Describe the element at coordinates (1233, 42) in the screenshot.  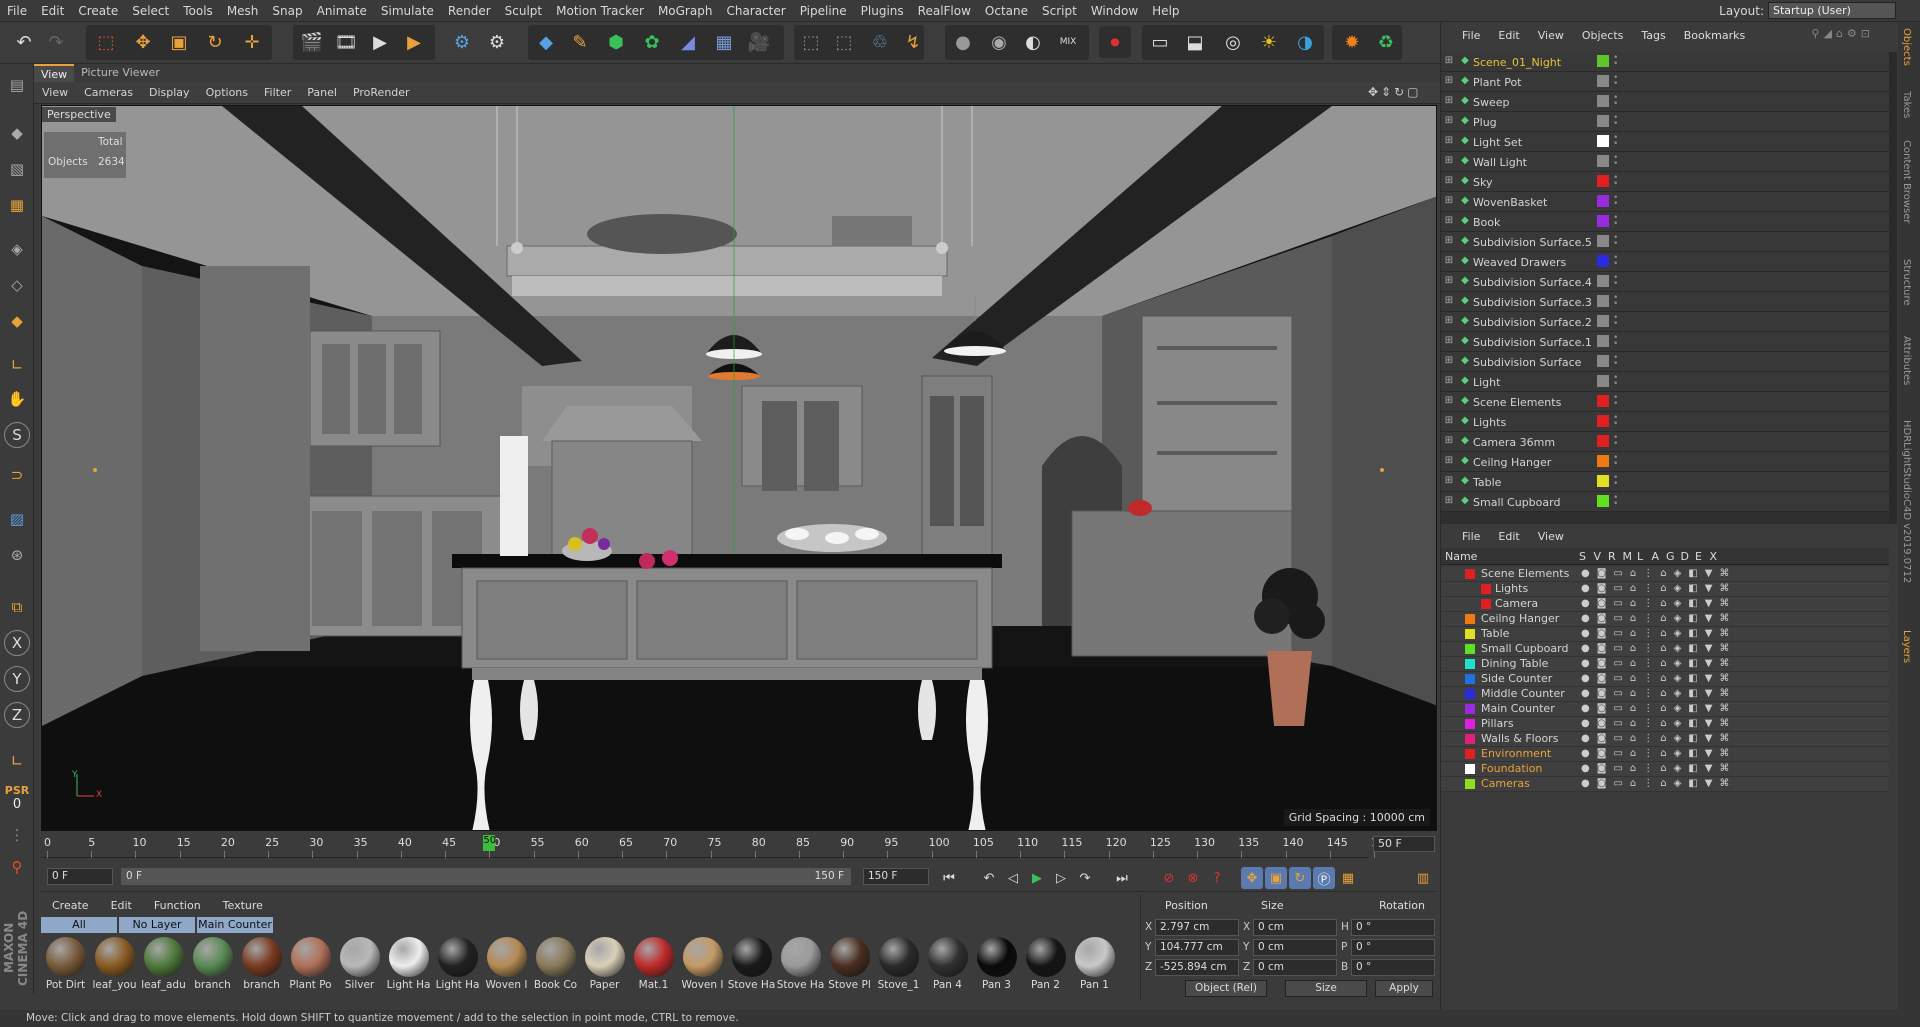
I see `target-light-icon: ◎` at that location.